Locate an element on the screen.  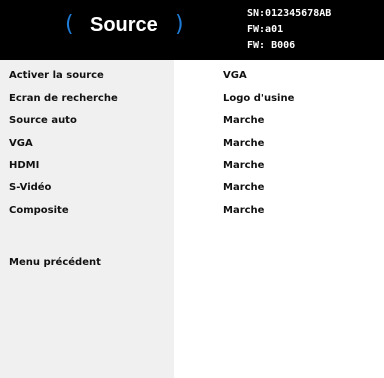
menu-item-label: S-Vidéo is located at coordinates (30, 187).